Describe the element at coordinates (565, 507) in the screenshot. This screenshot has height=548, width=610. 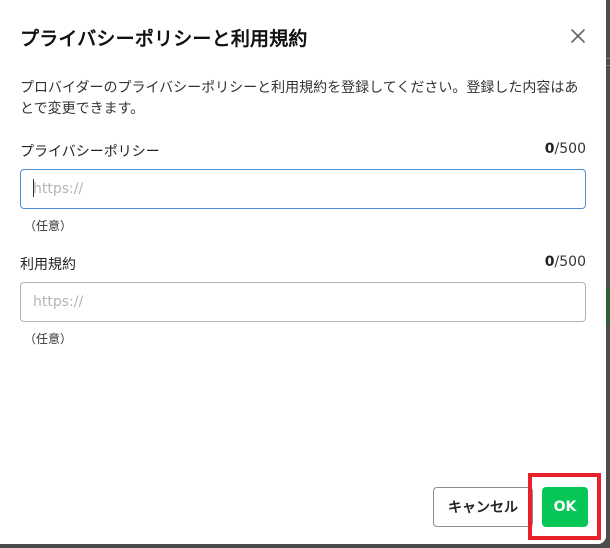
I see `ok-button: OK` at that location.